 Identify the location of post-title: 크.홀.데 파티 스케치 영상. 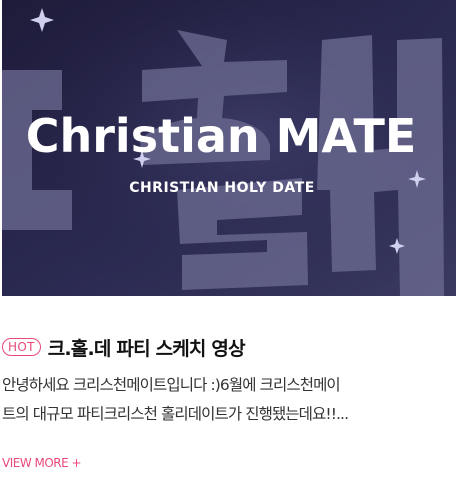
(147, 347).